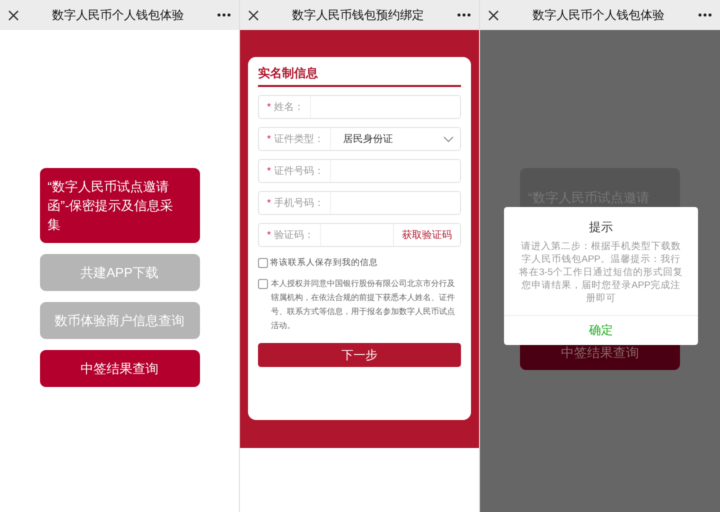 The width and height of the screenshot is (720, 512). I want to click on field-label: 证件类型：, so click(299, 139).